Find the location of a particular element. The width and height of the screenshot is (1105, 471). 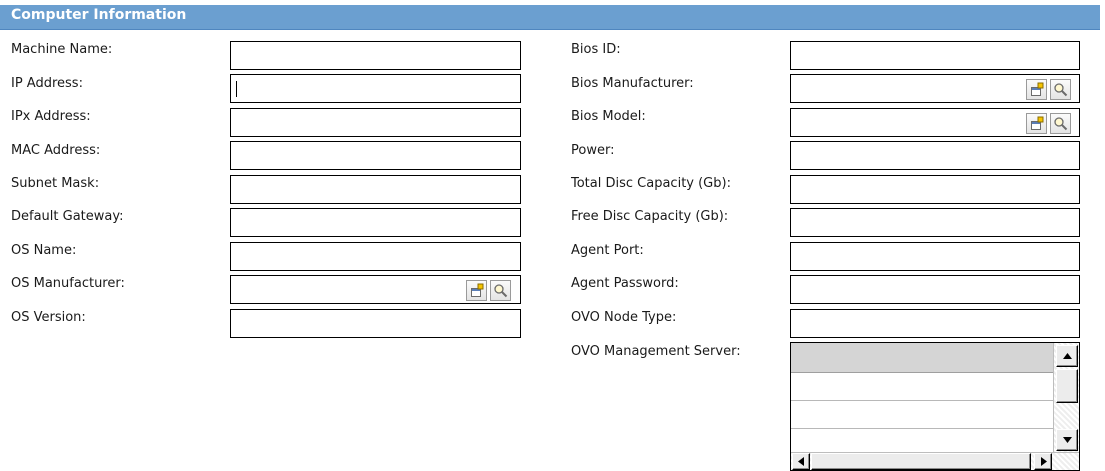

agent-port-input is located at coordinates (935, 256).